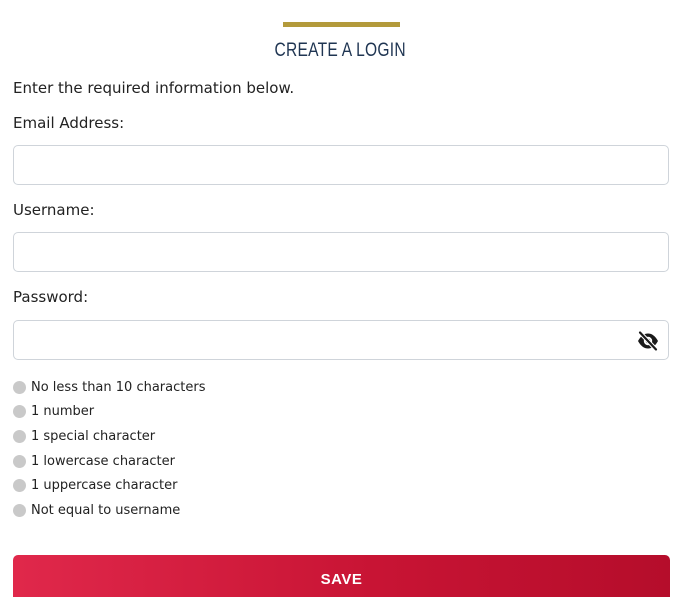 The height and width of the screenshot is (597, 680). What do you see at coordinates (340, 50) in the screenshot?
I see `page-title: CREATE A LOGIN` at bounding box center [340, 50].